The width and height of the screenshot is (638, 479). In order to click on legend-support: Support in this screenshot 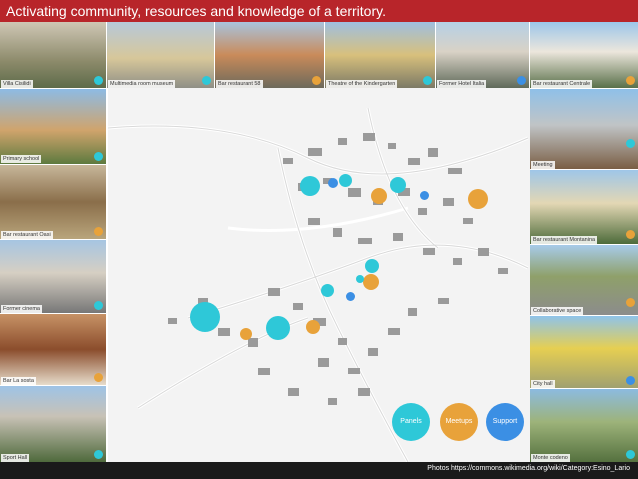, I will do `click(505, 422)`.